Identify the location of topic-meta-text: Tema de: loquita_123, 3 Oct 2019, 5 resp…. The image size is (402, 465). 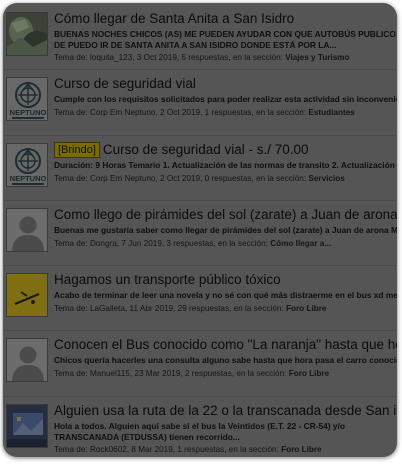
(170, 57).